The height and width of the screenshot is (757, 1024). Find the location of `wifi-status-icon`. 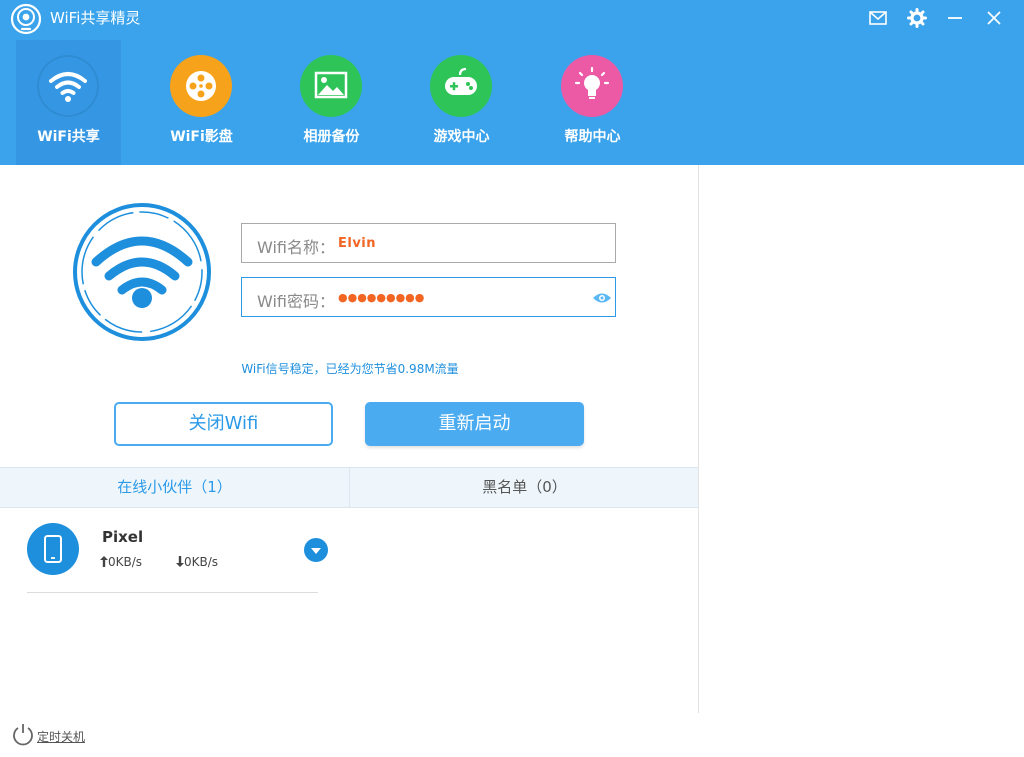

wifi-status-icon is located at coordinates (142, 272).